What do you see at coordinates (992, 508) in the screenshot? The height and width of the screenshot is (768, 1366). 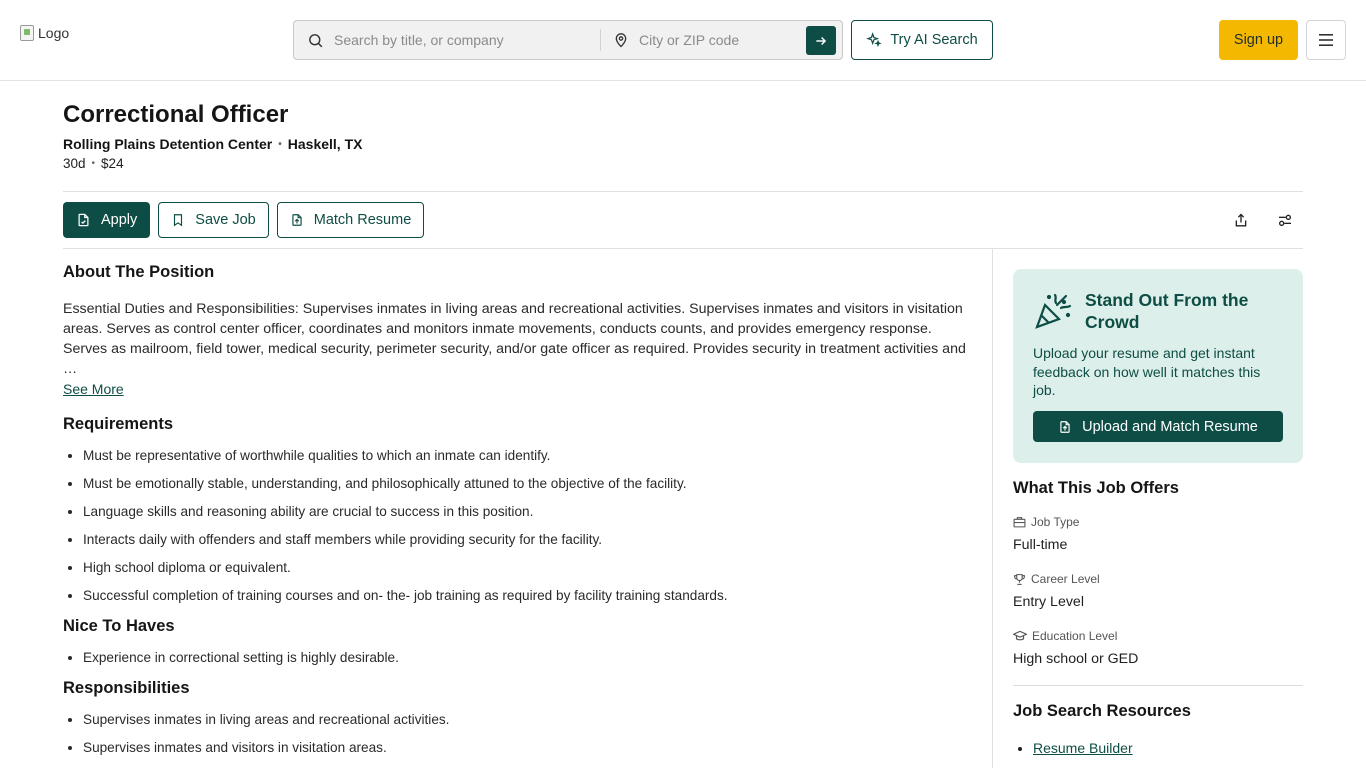 I see `column-separator` at bounding box center [992, 508].